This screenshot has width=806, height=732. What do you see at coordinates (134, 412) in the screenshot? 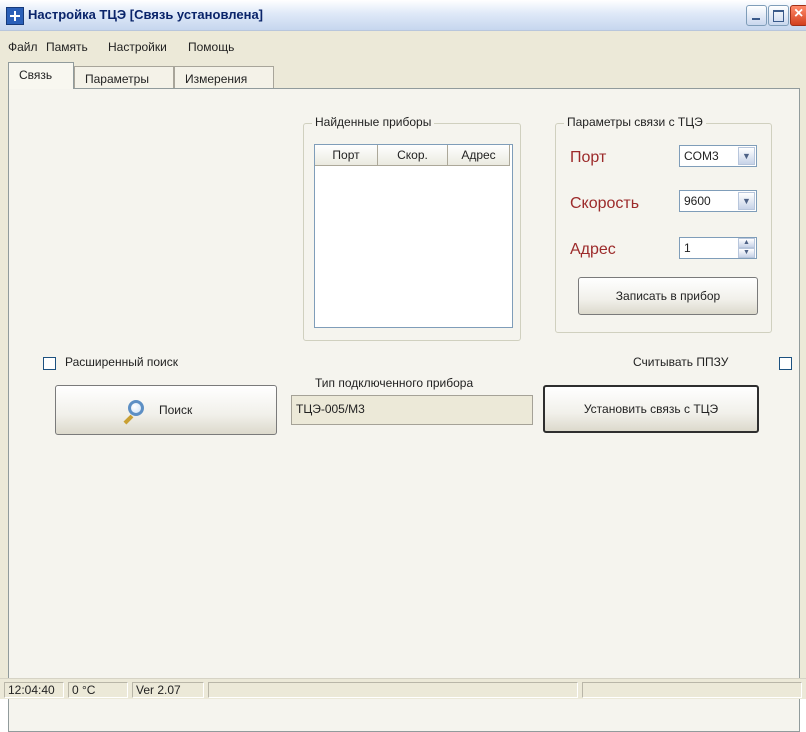
I see `magnifier-icon` at bounding box center [134, 412].